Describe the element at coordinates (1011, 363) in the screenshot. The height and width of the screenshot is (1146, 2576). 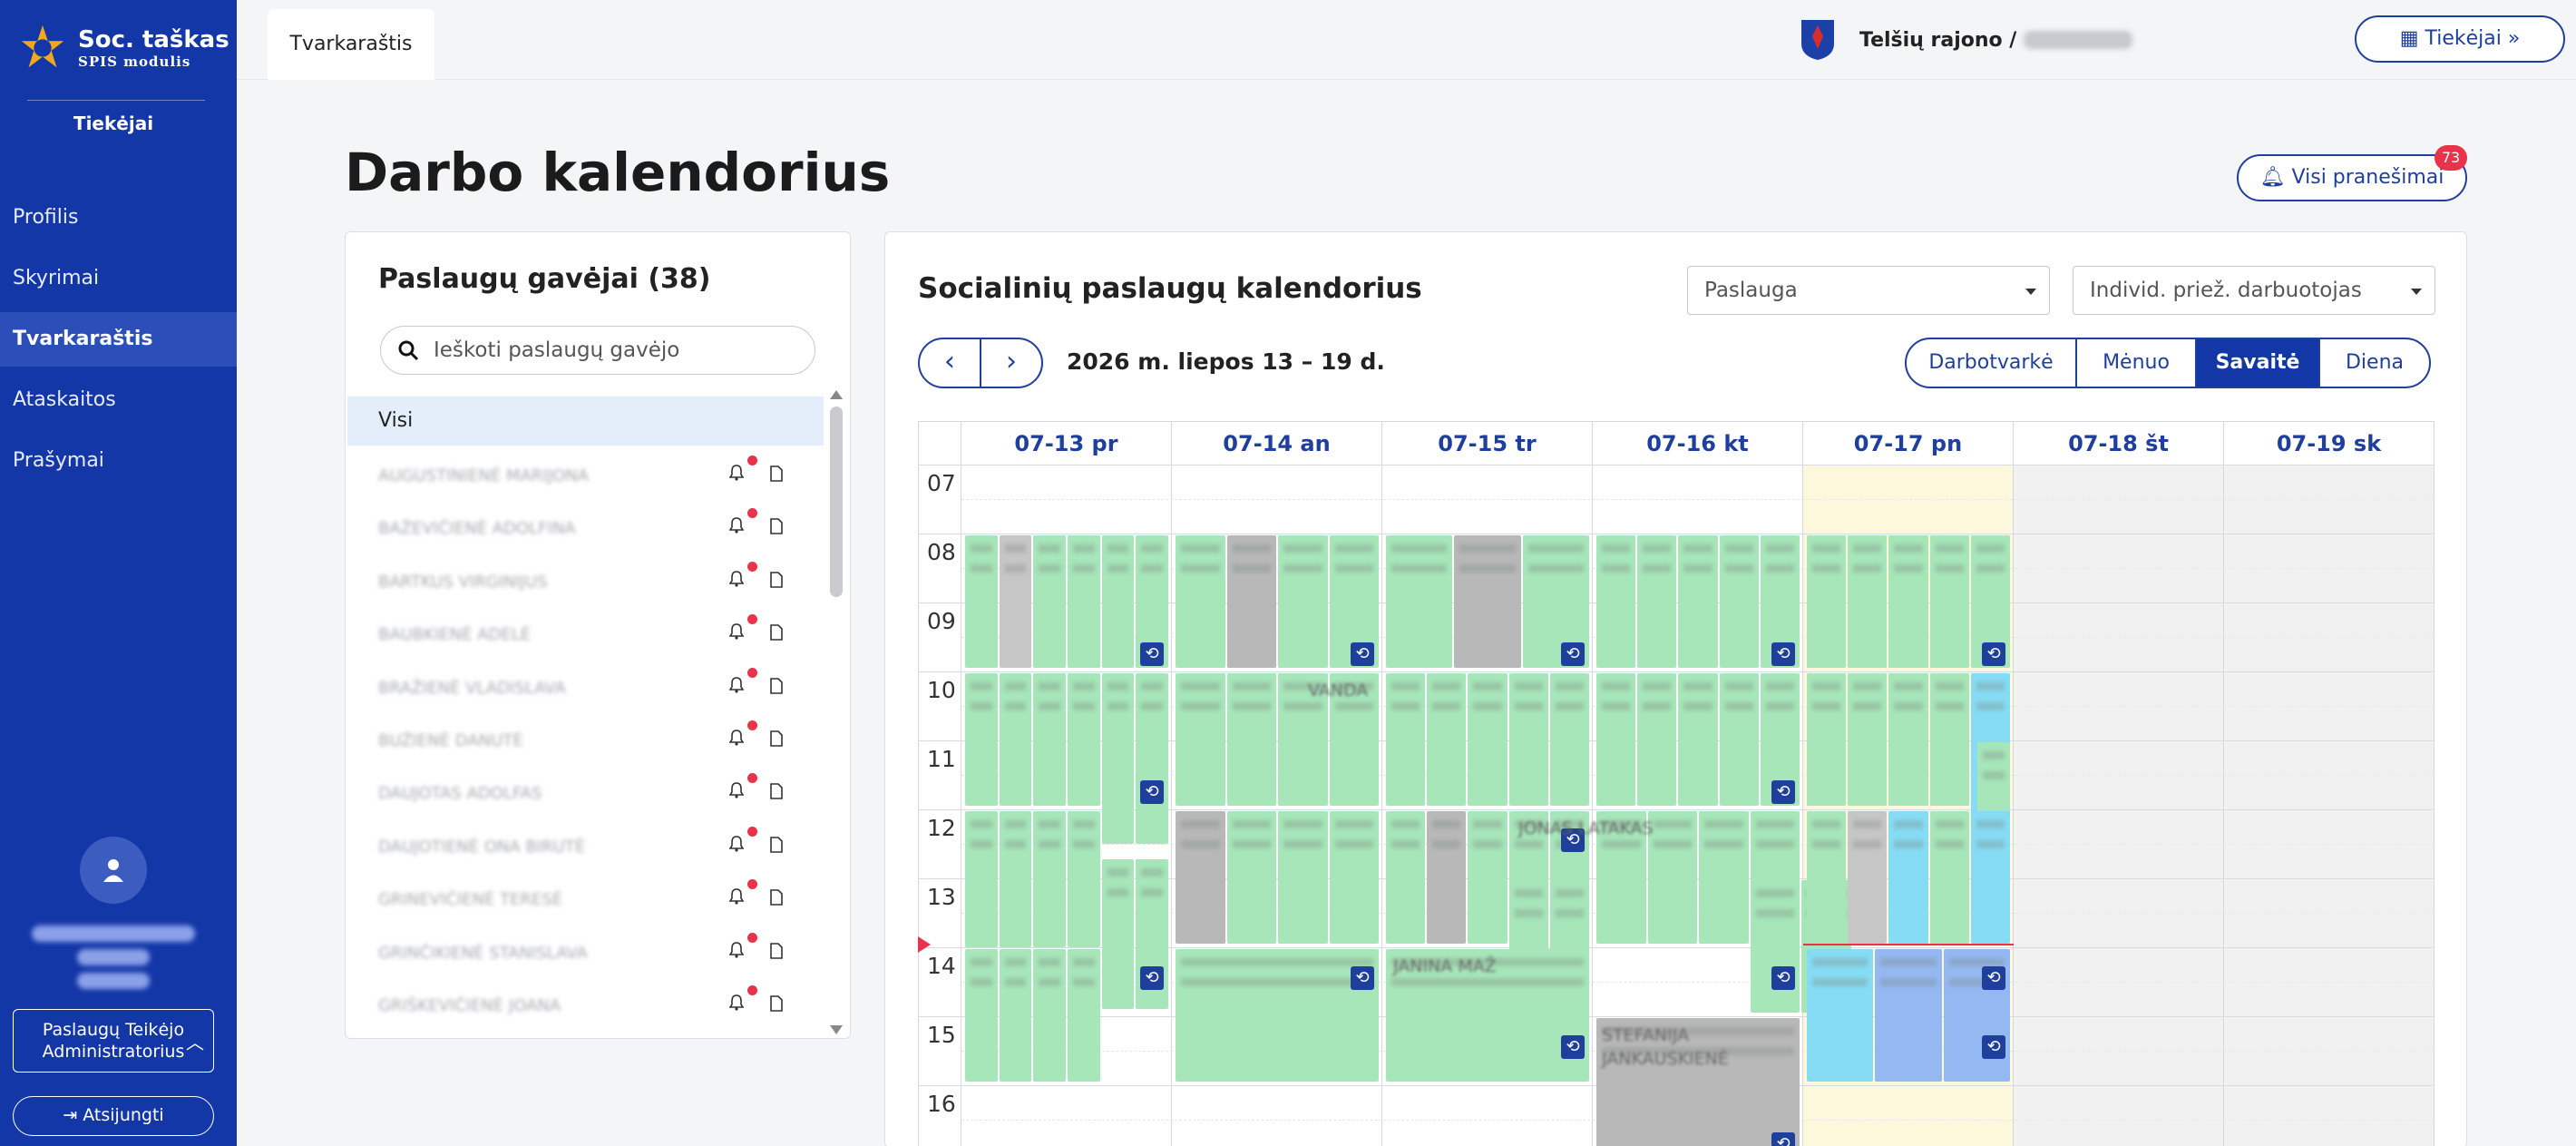
I see `next-week-button: ›` at that location.